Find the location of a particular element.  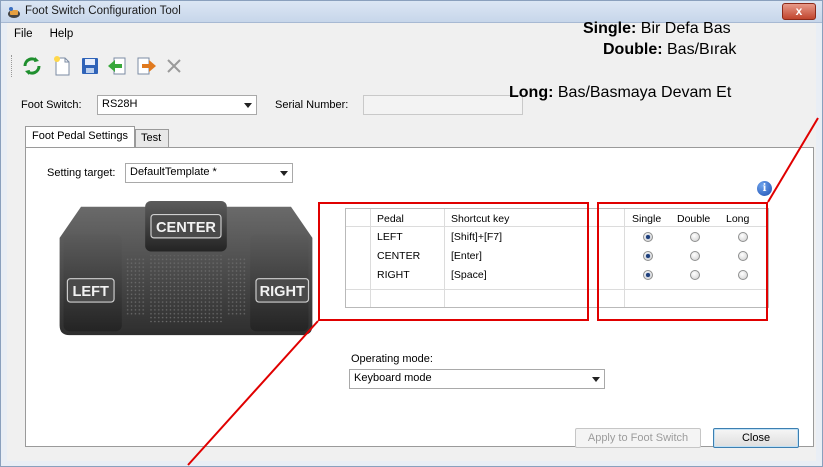

arrow-to-modes is located at coordinates (793, 160).